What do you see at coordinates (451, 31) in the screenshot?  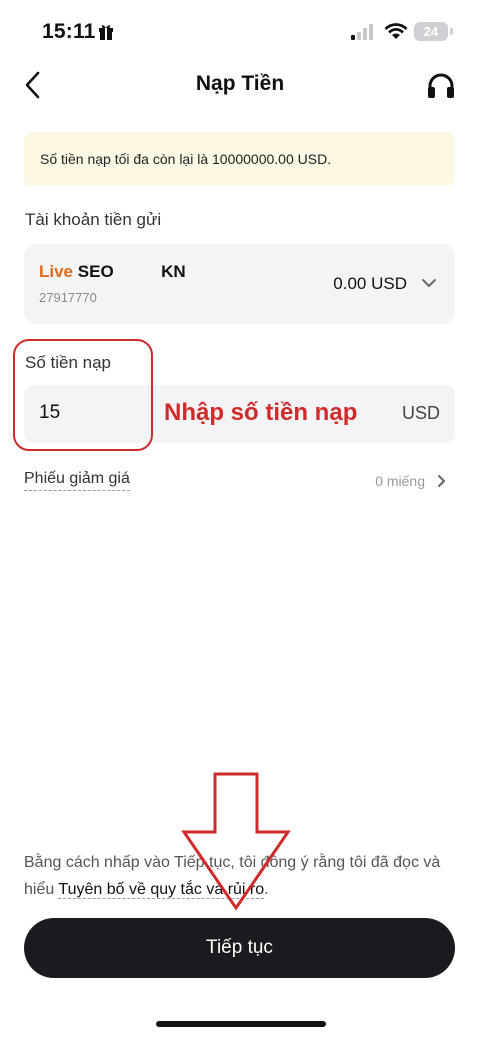 I see `battery-tip` at bounding box center [451, 31].